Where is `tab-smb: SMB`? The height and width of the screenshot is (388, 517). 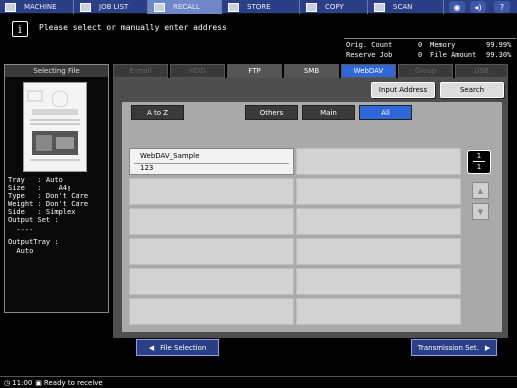 tab-smb: SMB is located at coordinates (311, 71).